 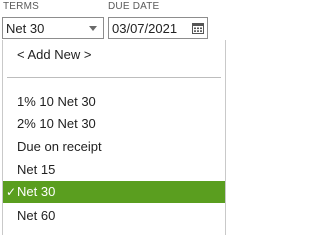 I want to click on menu-item-label: Net 60, so click(x=36, y=215).